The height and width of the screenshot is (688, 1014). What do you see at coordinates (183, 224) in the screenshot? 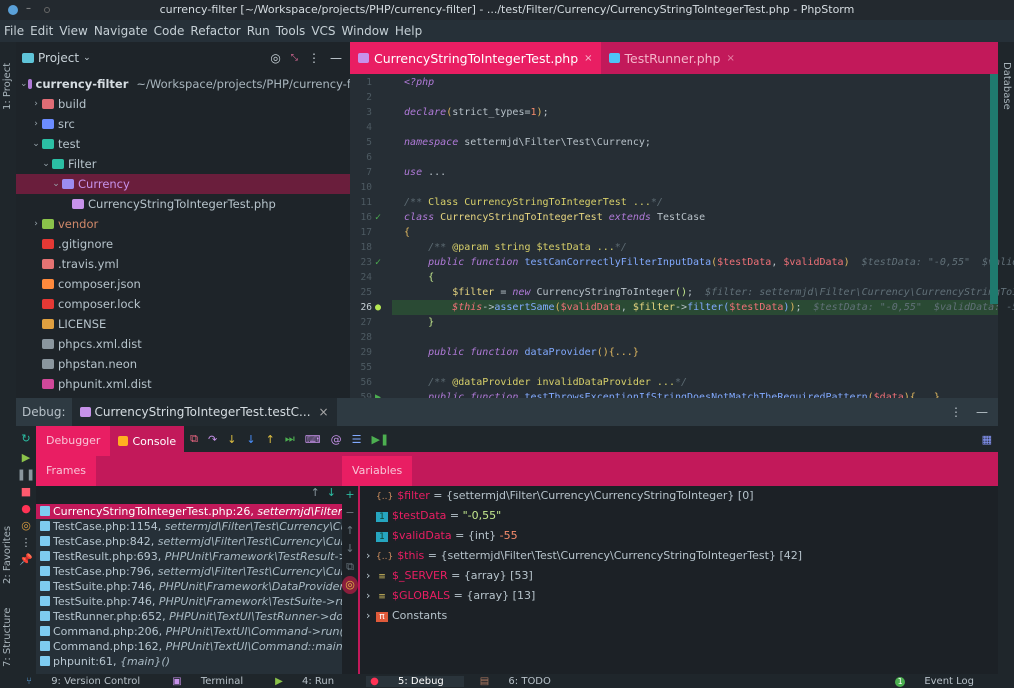
I see `tree-item: › vendor` at bounding box center [183, 224].